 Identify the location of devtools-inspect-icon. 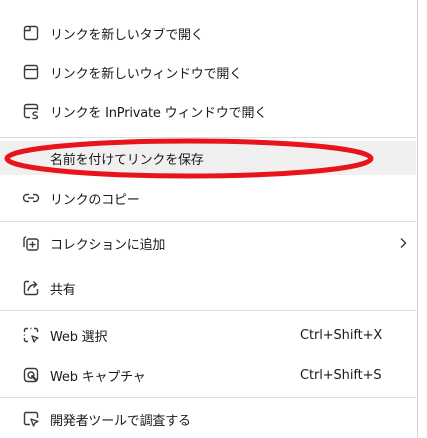
(31, 419).